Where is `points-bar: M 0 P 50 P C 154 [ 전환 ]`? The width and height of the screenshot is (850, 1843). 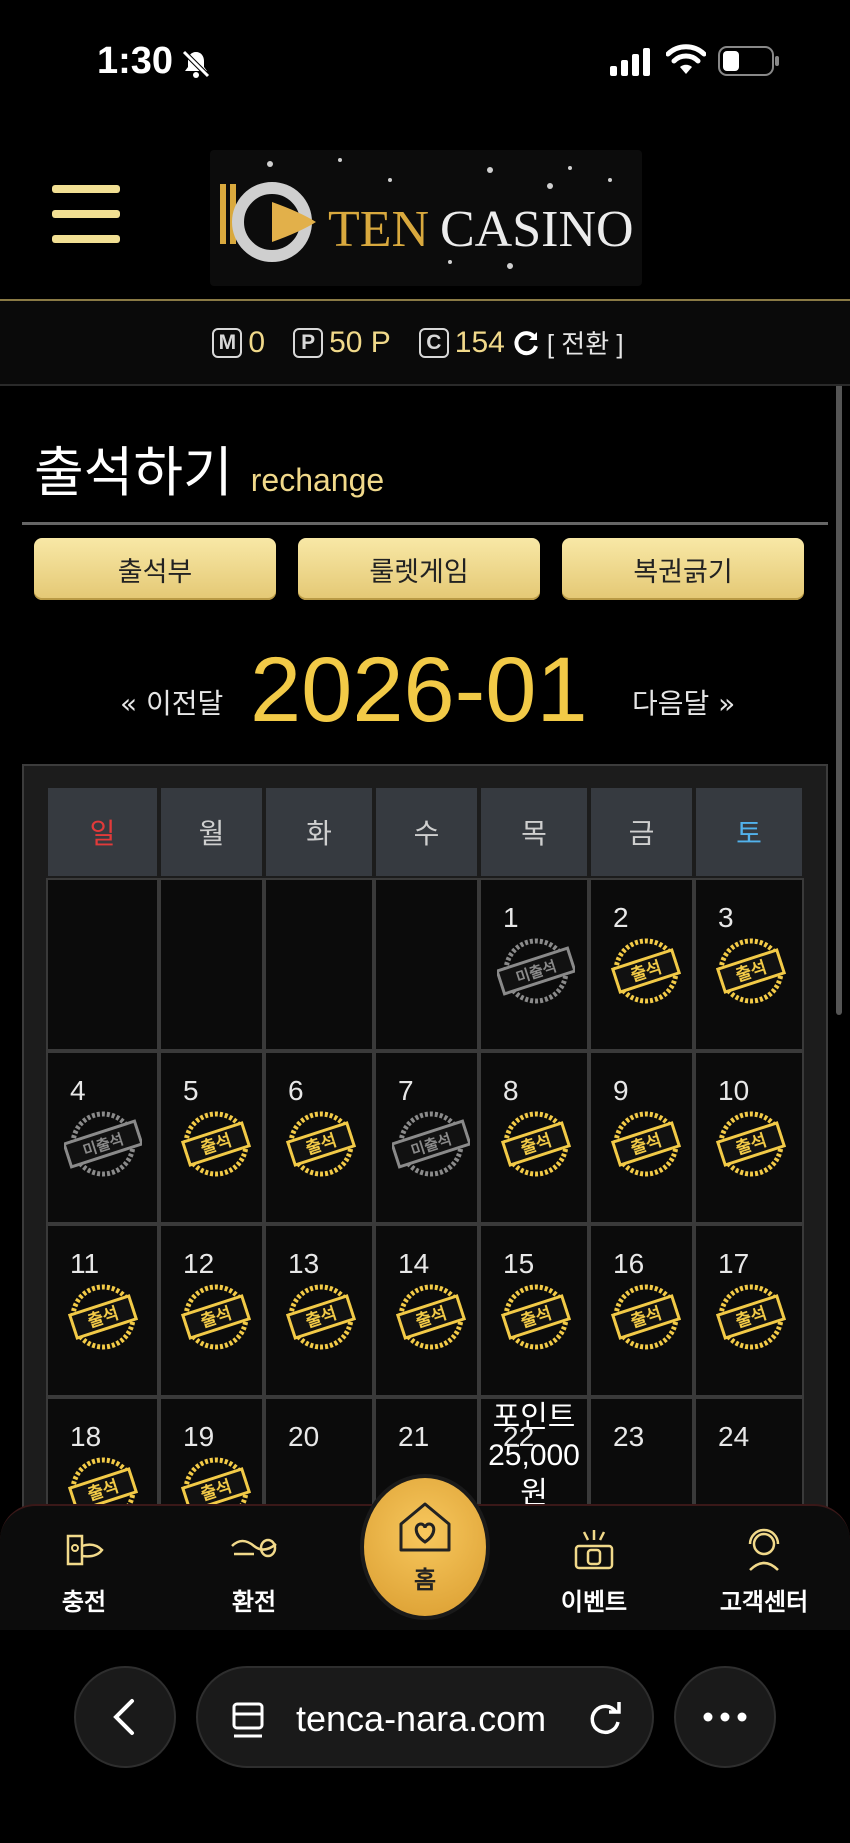
points-bar: M 0 P 50 P C 154 [ 전환 ] is located at coordinates (425, 343).